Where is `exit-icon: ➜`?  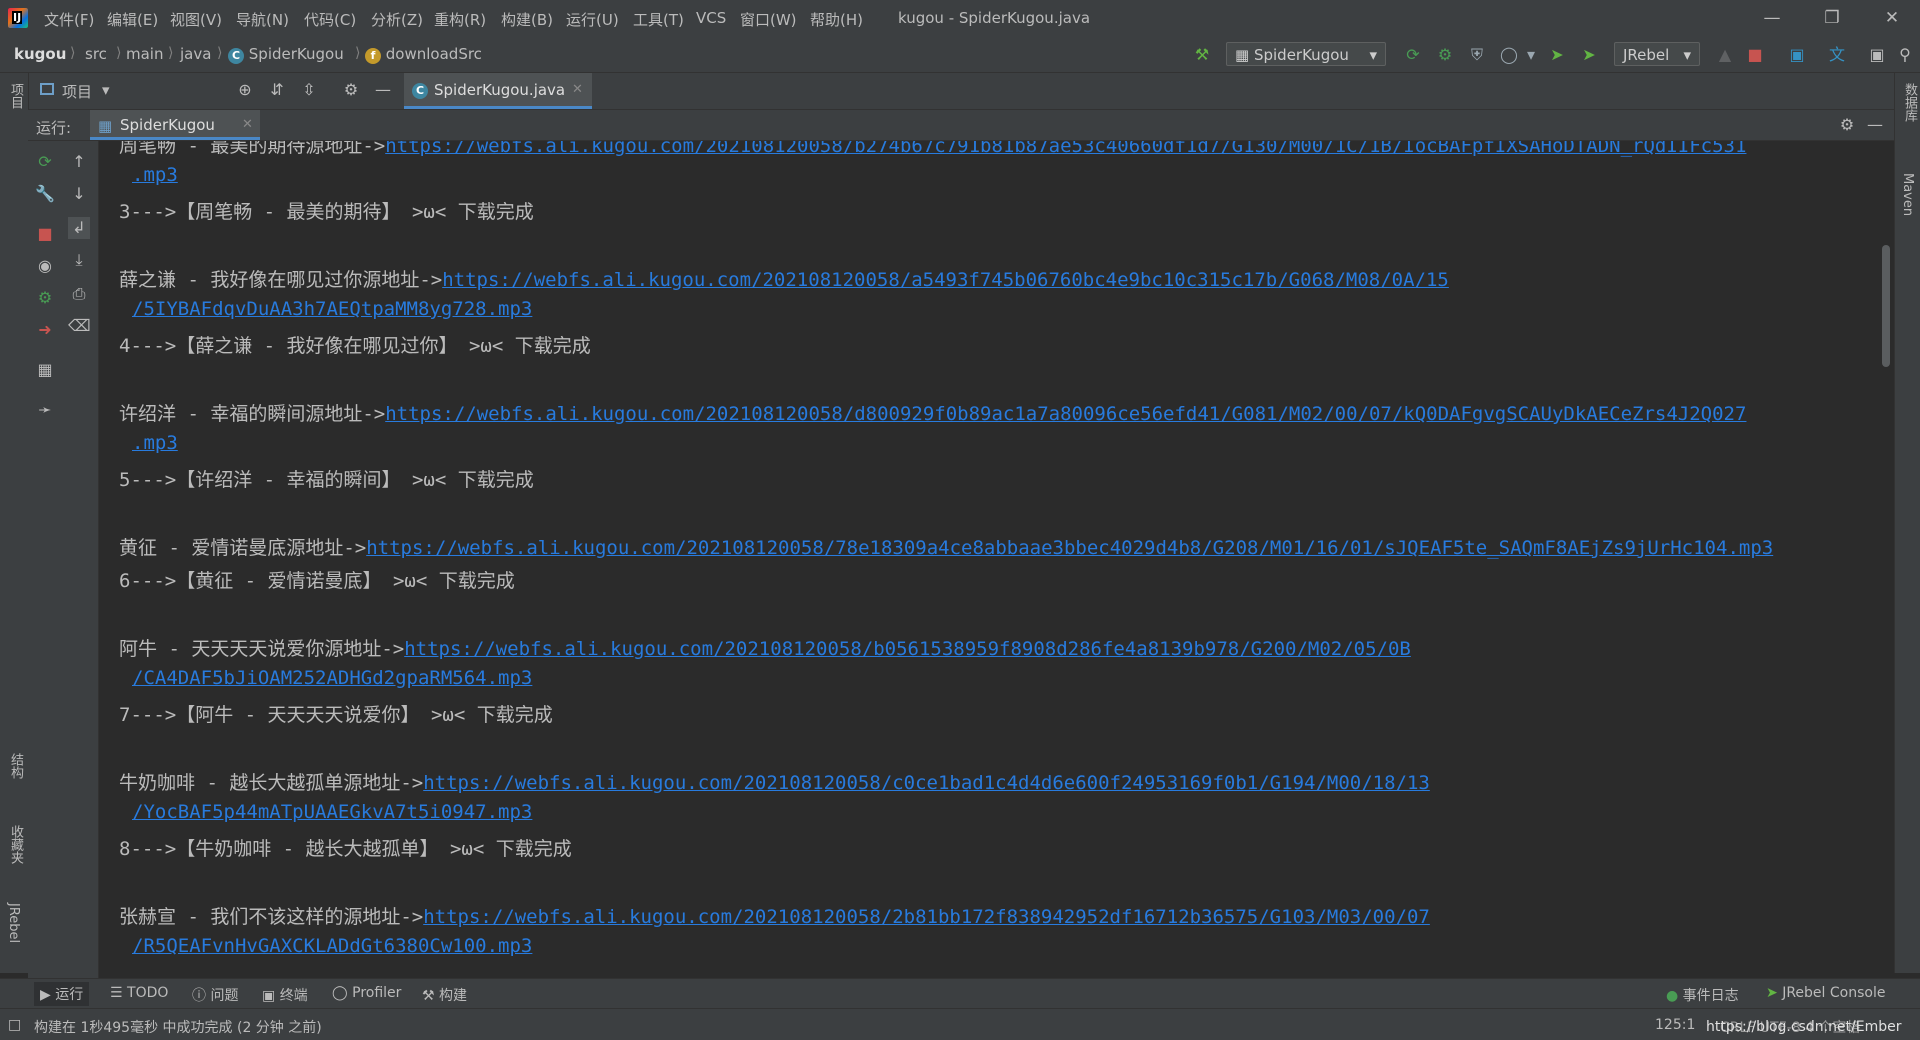
exit-icon: ➜ is located at coordinates (45, 330).